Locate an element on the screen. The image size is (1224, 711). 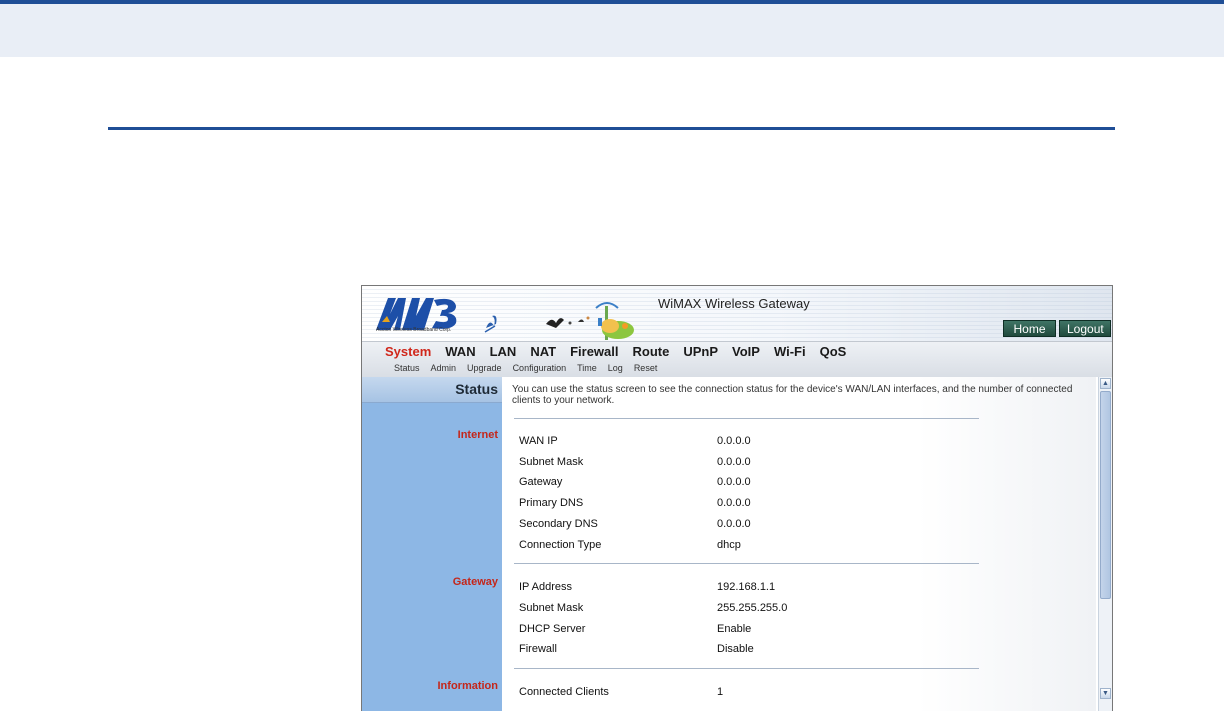
row-value: 1 is located at coordinates (720, 692).